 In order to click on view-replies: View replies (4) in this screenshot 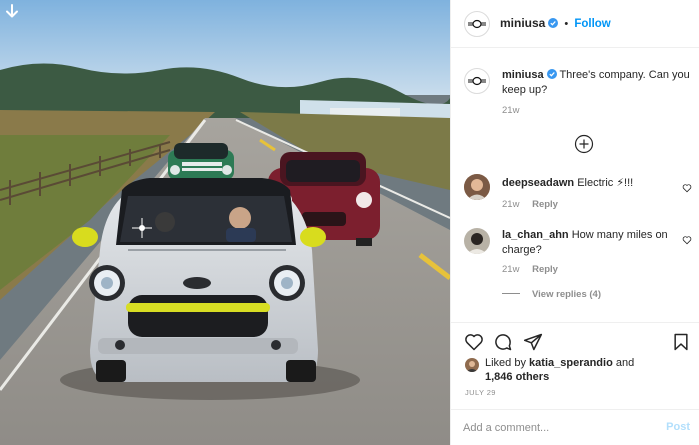, I will do `click(551, 294)`.